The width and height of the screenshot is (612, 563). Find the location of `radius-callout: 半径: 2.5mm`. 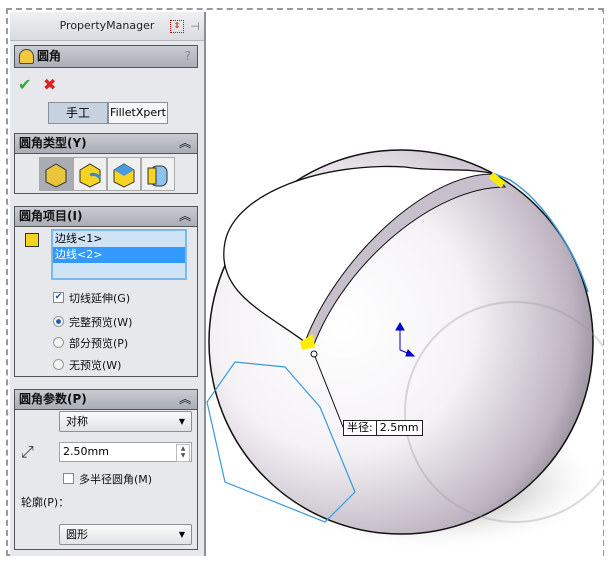

radius-callout: 半径: 2.5mm is located at coordinates (383, 428).